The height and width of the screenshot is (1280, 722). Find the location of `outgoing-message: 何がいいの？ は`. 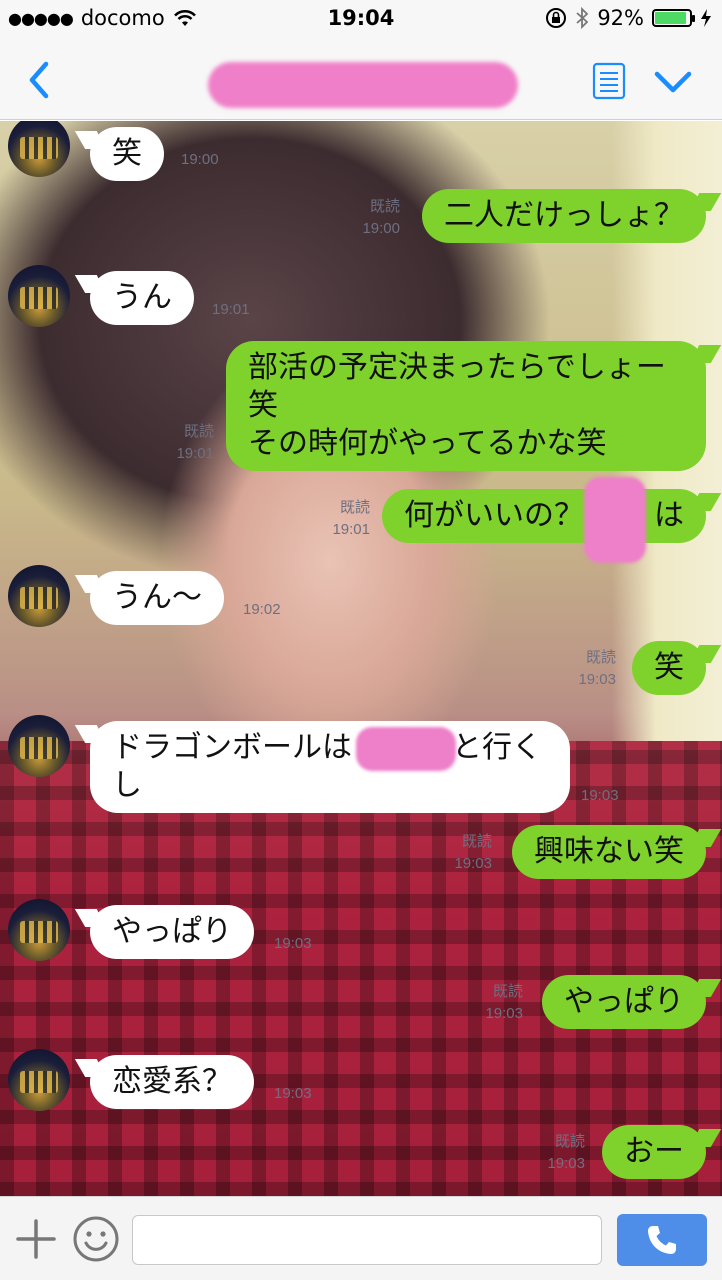

outgoing-message: 何がいいの？ は is located at coordinates (544, 516).